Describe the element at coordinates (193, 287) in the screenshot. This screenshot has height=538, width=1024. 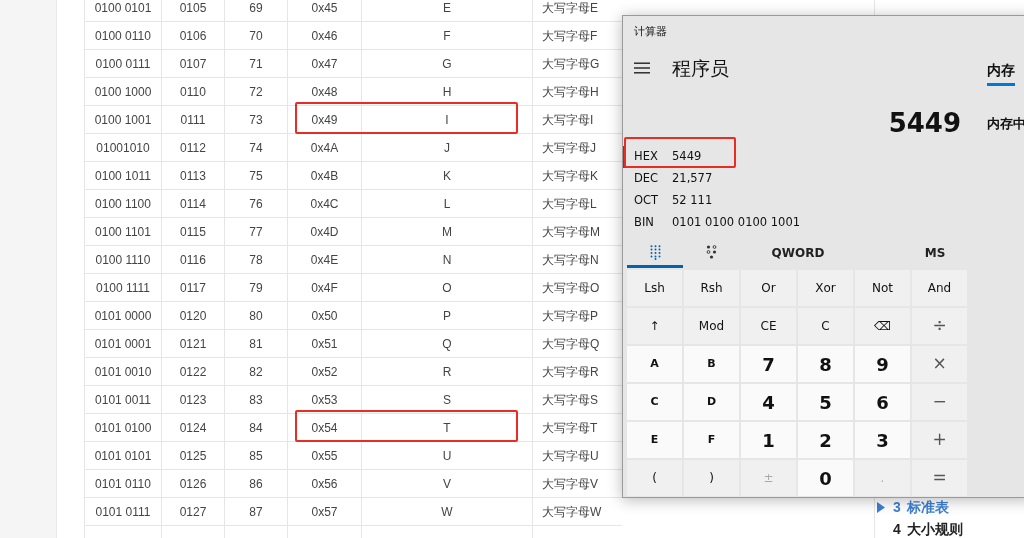
I see `table-cell: 0117` at that location.